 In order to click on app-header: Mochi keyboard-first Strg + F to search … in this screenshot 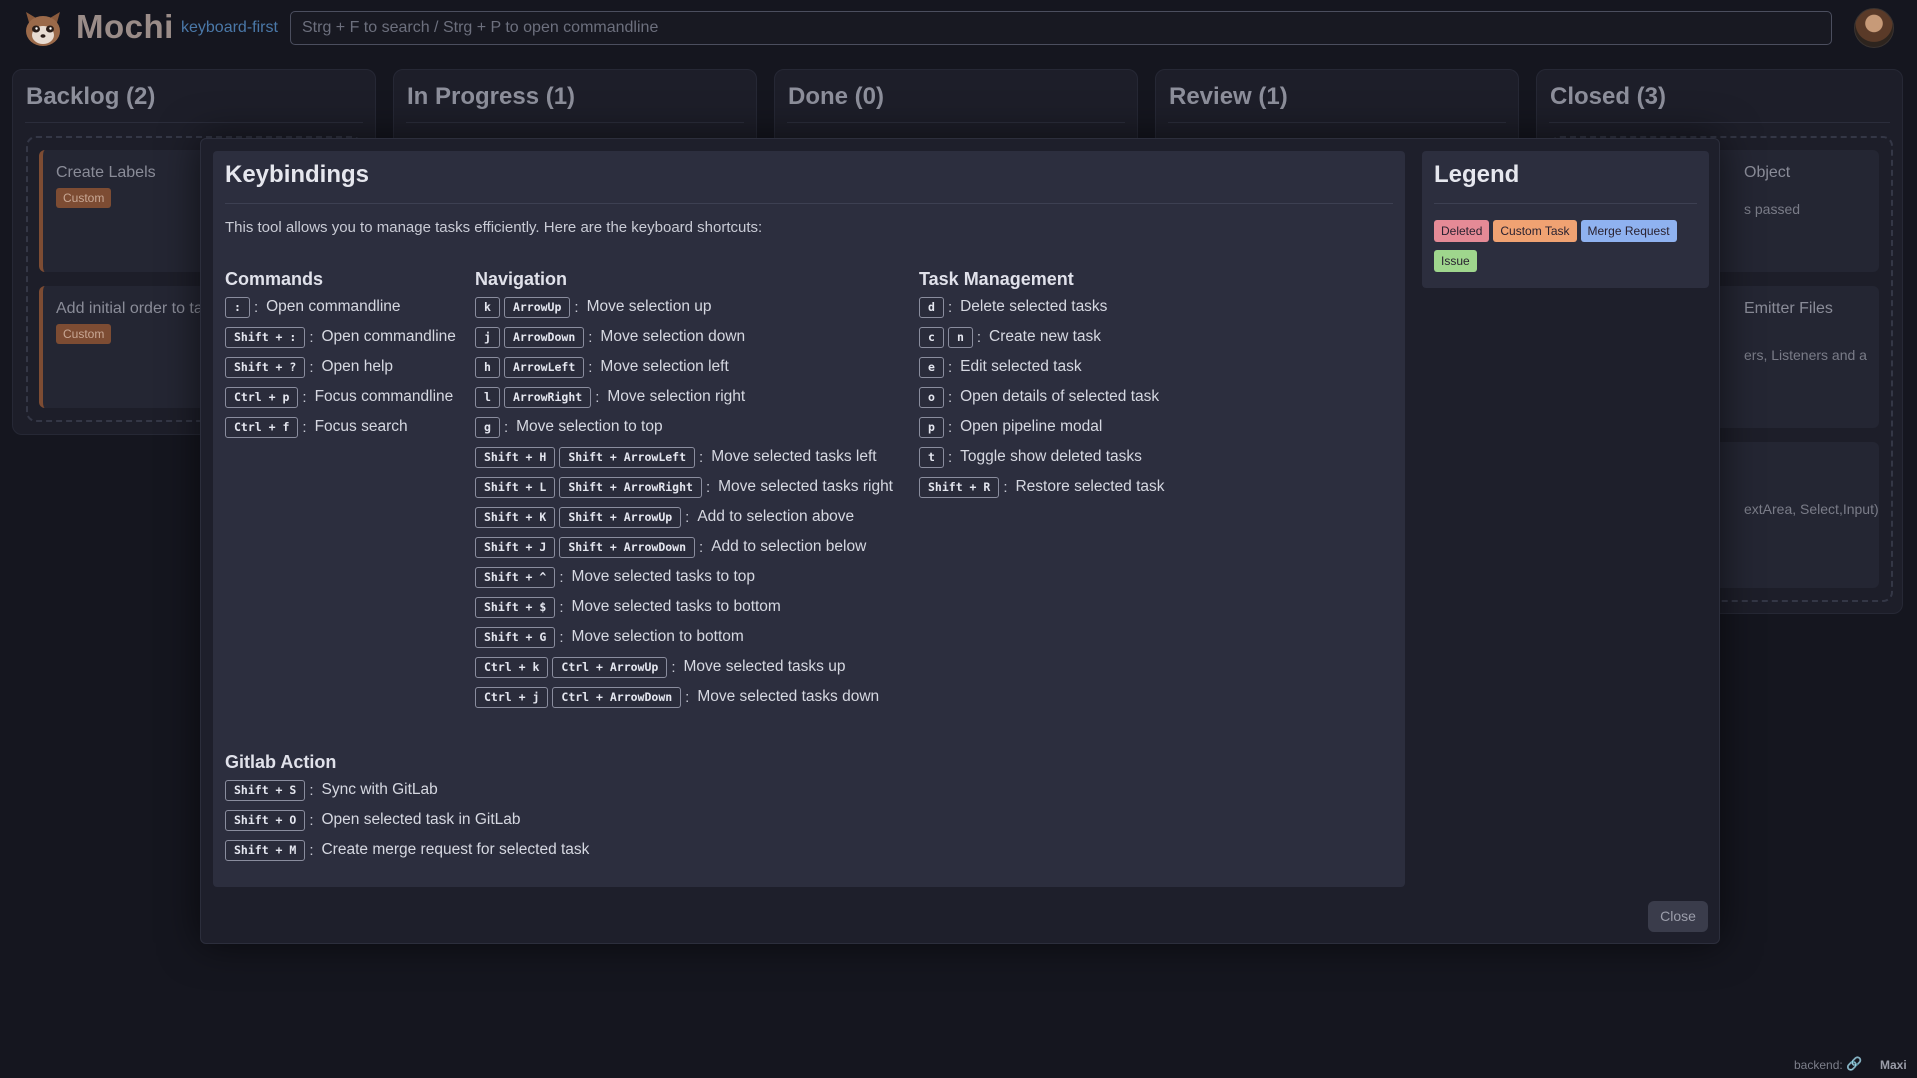, I will do `click(958, 28)`.